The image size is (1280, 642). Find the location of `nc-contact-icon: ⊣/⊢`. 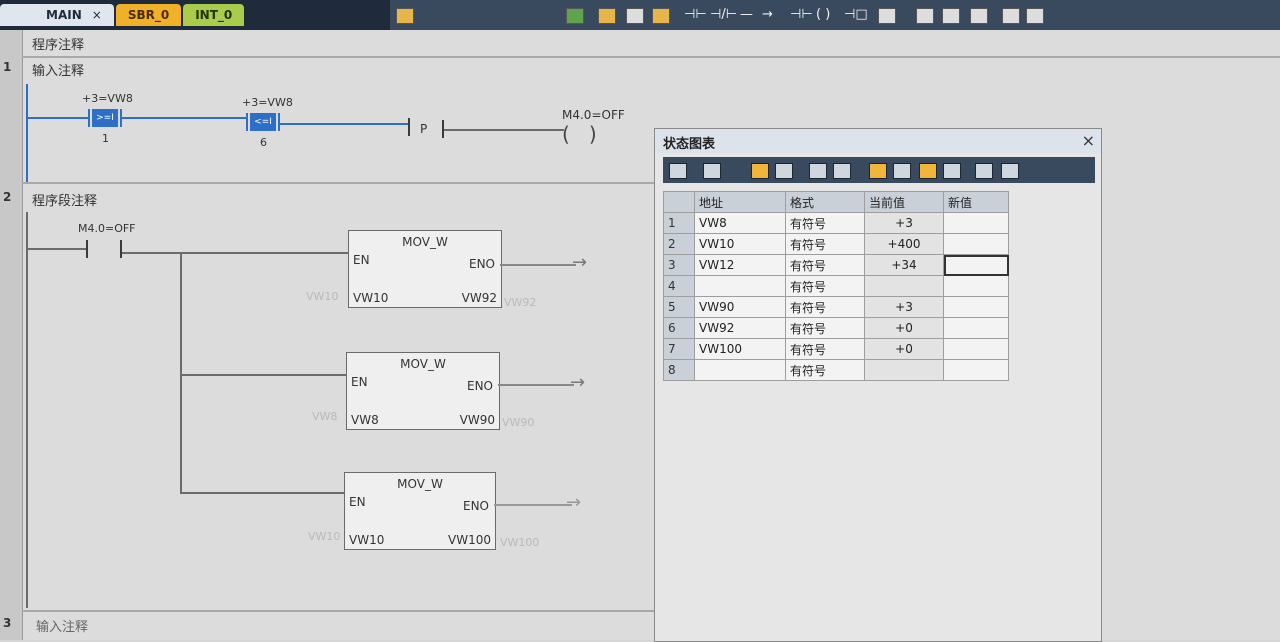

nc-contact-icon: ⊣/⊢ is located at coordinates (723, 15).